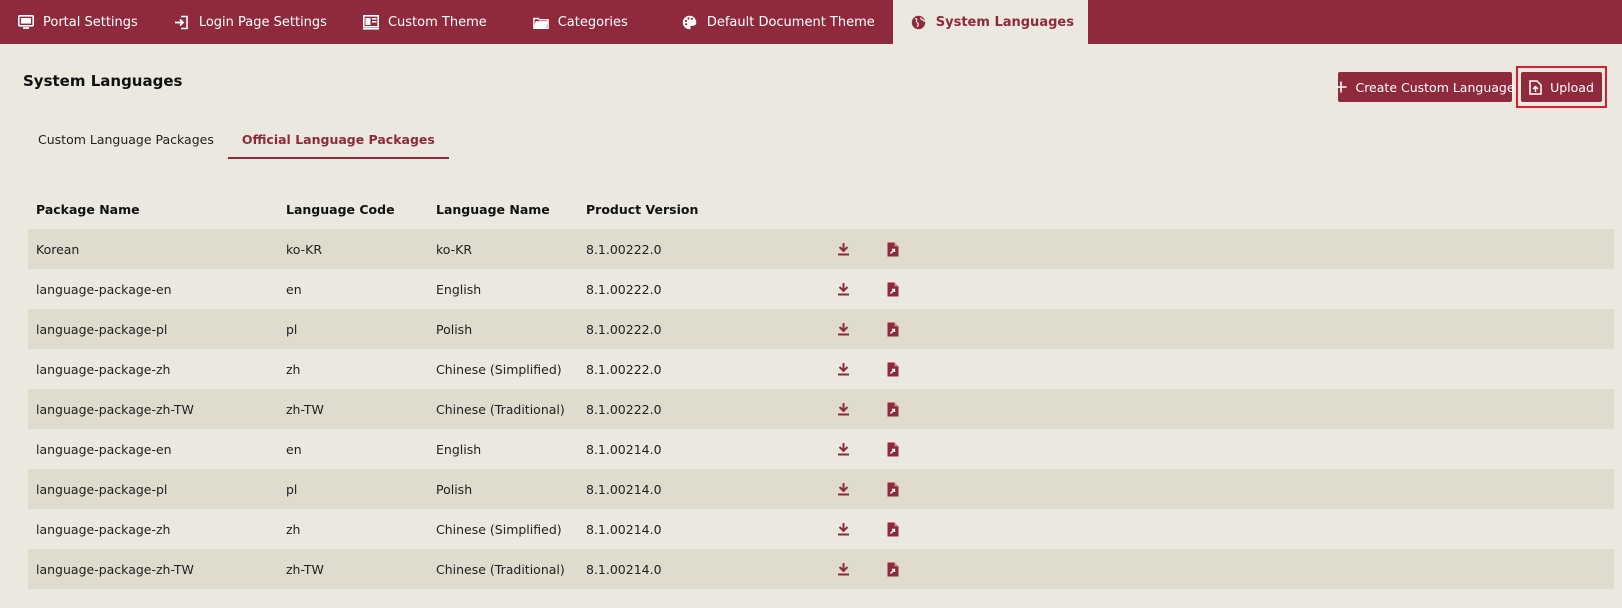 The width and height of the screenshot is (1622, 608). Describe the element at coordinates (821, 329) in the screenshot. I see `table-row: language-package-pl pl Polish 8.1.00222.0` at that location.